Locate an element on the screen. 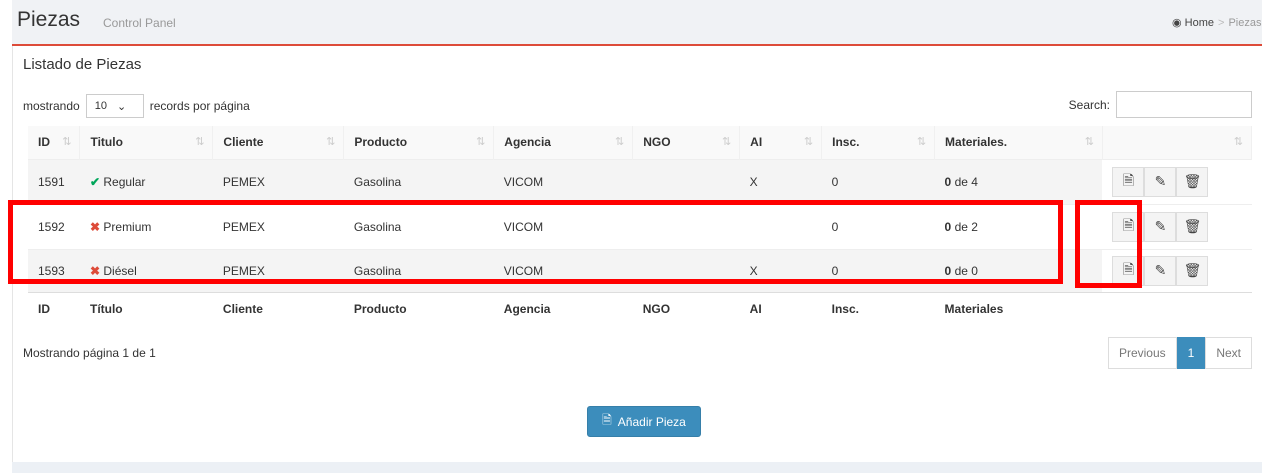  pagination-previous: Previous is located at coordinates (1142, 353).